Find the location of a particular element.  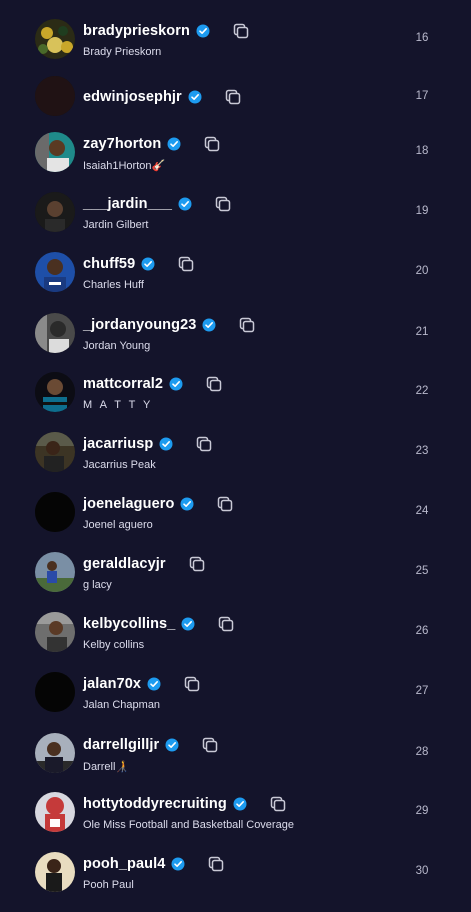

list-item: joenelaguero Joenel aguero 24 is located at coordinates (235, 522).